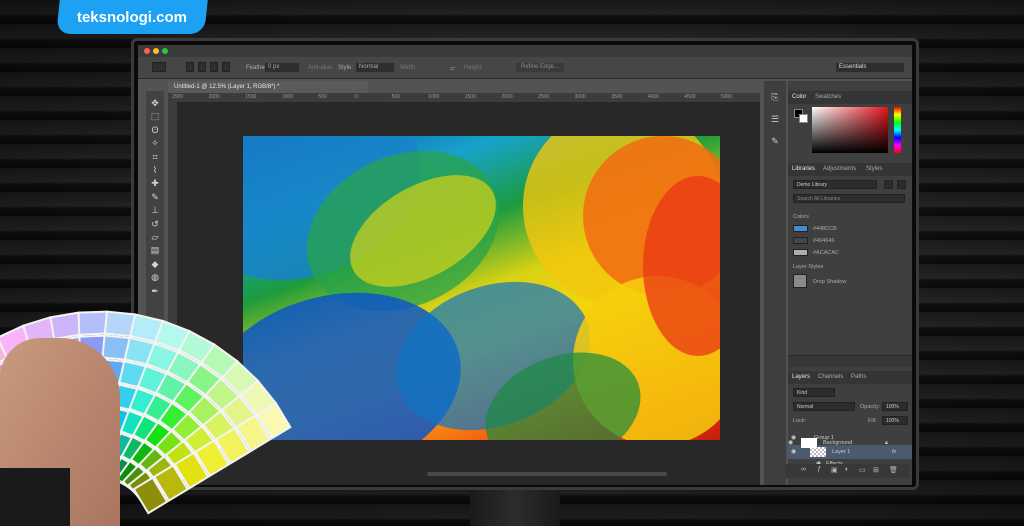 The image size is (1024, 526). I want to click on library-color-label: #448CCB, so click(825, 229).